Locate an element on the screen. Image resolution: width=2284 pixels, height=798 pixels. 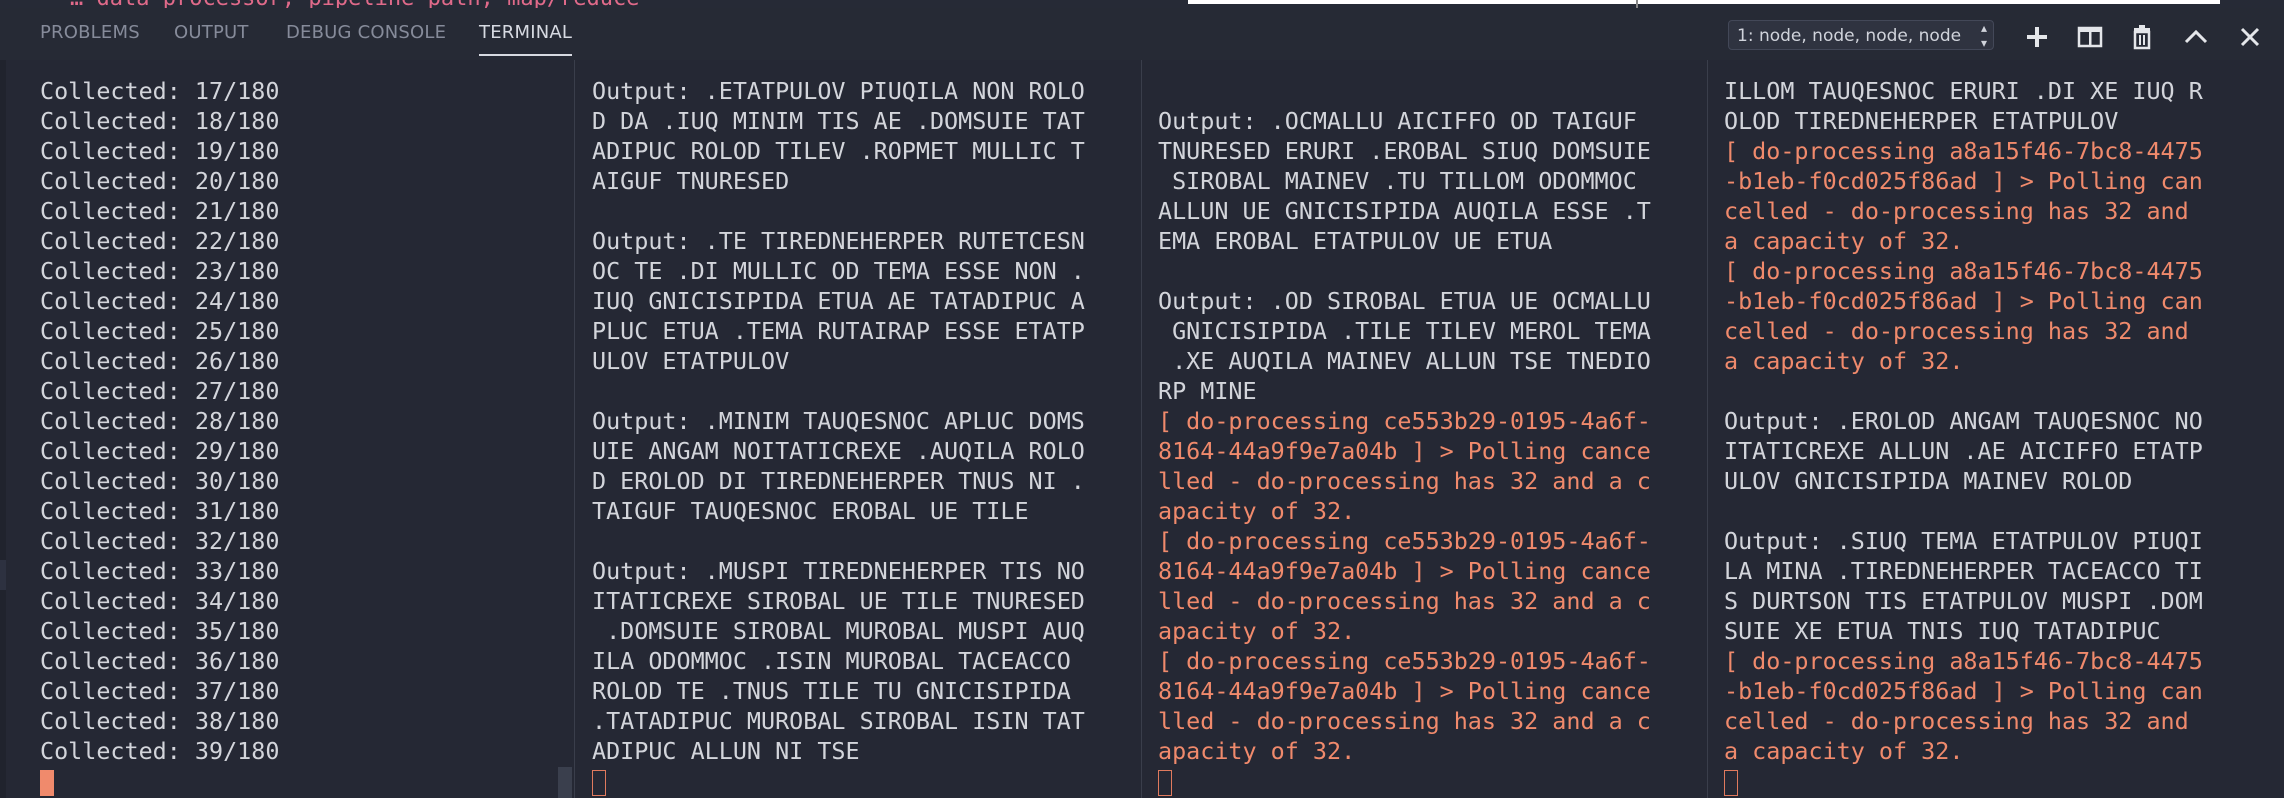
terminal-line: EMA EROBAL ETATPULOV UE ETUA is located at coordinates (1355, 241).